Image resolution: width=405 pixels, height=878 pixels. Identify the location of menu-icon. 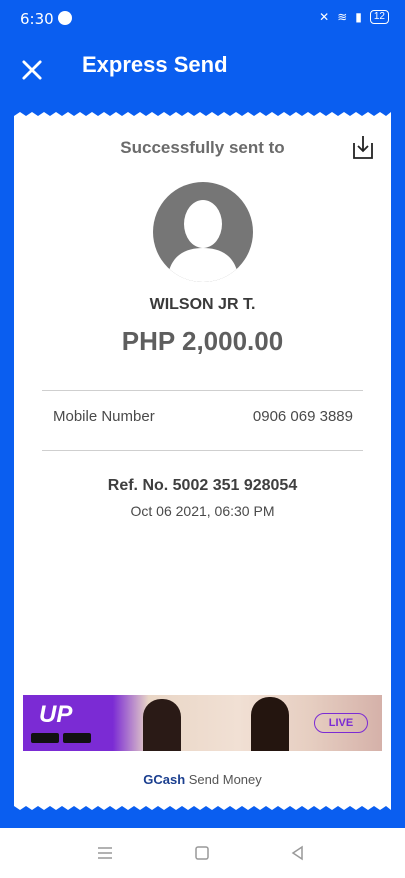
(105, 853).